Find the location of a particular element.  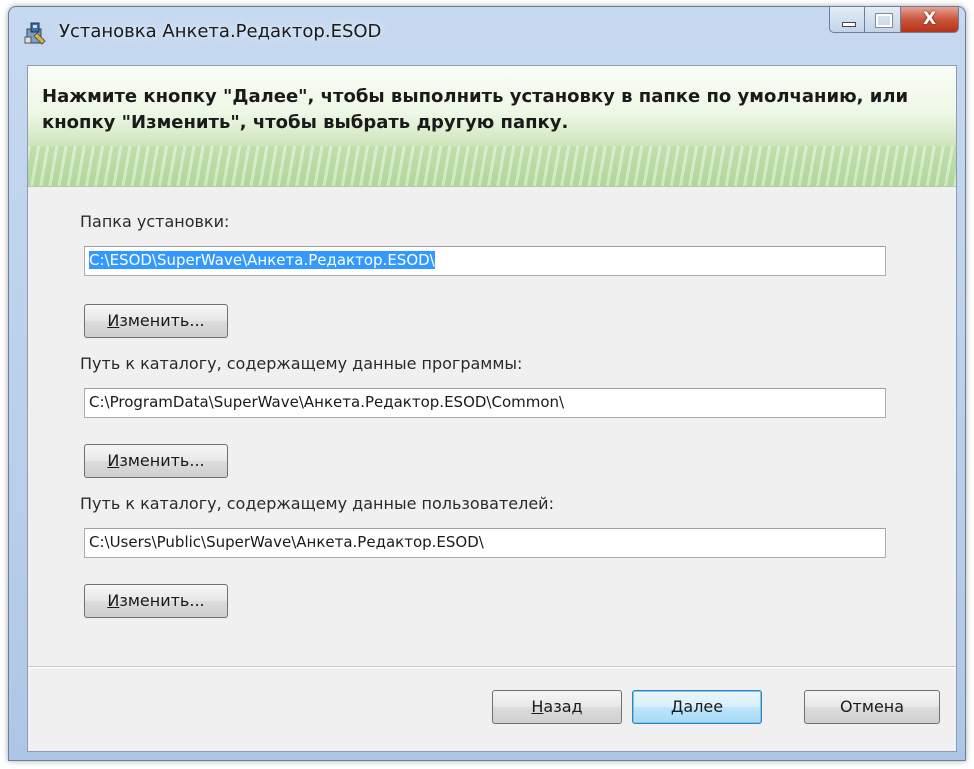

minimize-icon is located at coordinates (849, 24).